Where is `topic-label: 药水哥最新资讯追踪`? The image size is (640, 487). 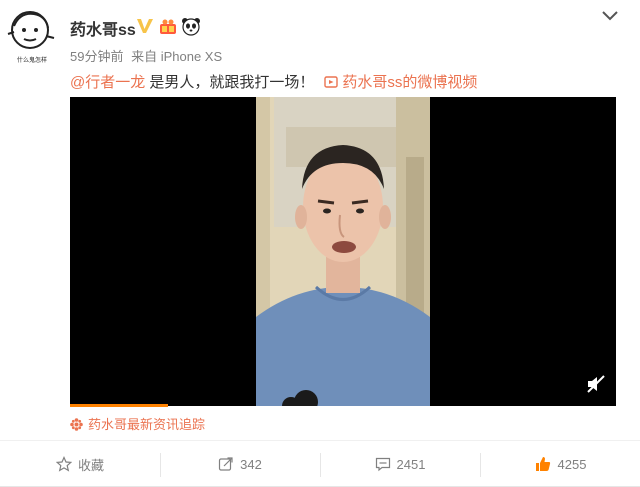
topic-label: 药水哥最新资讯追踪 is located at coordinates (147, 424).